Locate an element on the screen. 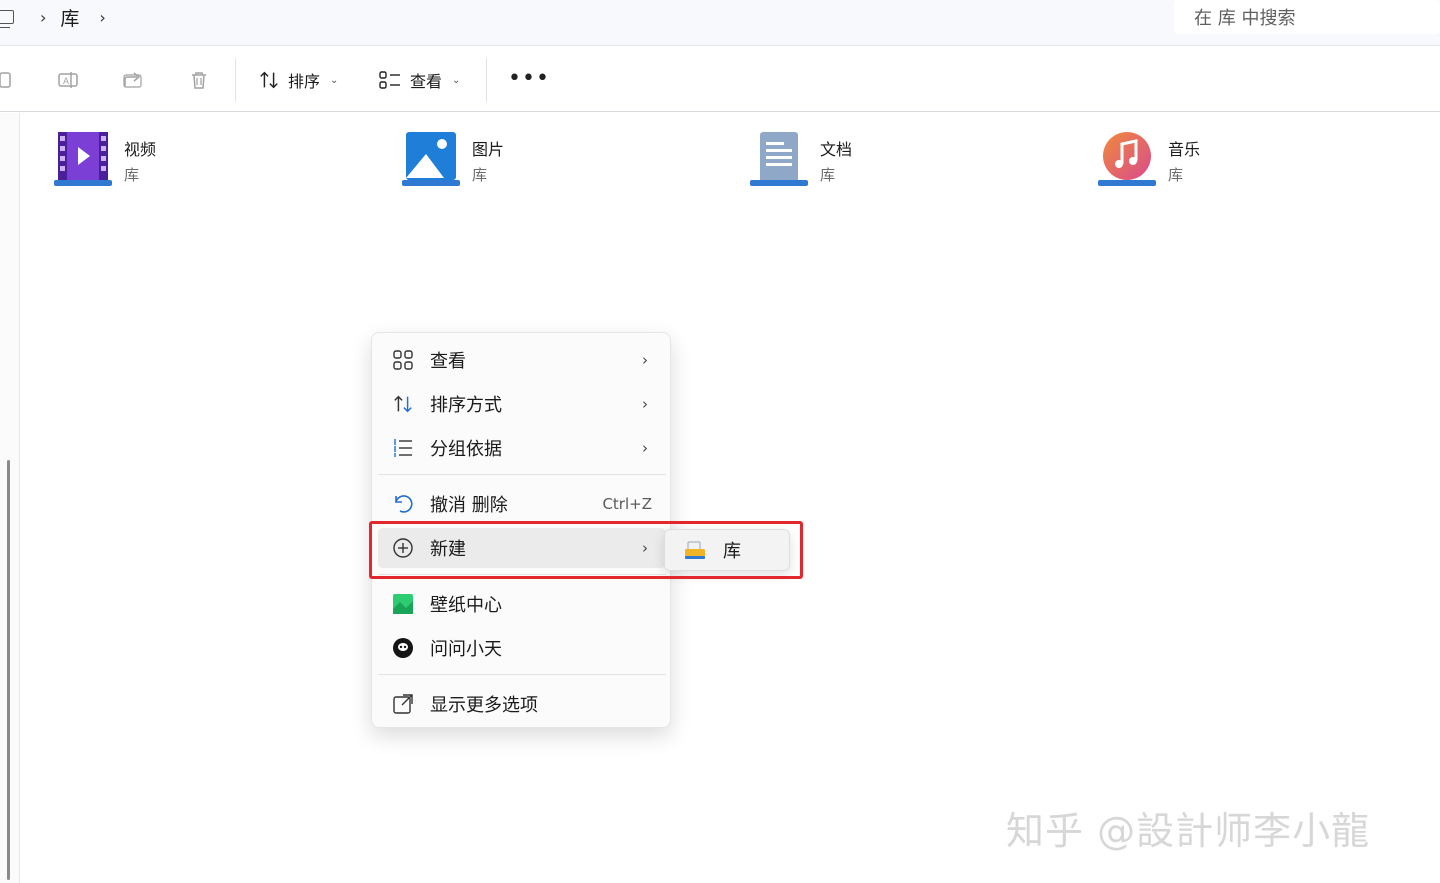  view-icon is located at coordinates (389, 80).